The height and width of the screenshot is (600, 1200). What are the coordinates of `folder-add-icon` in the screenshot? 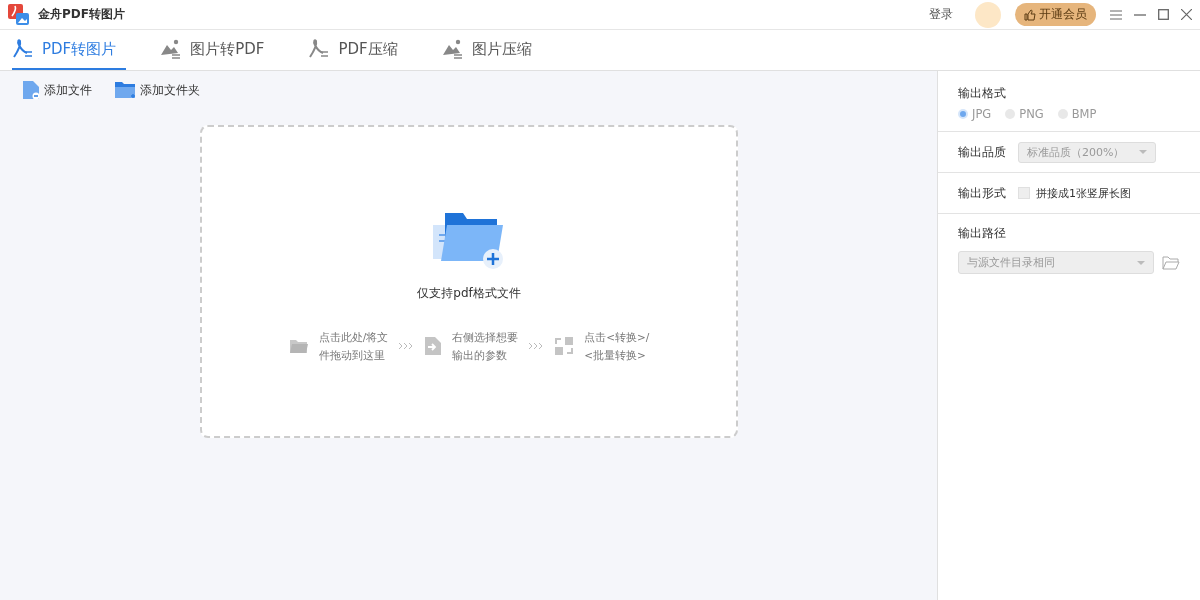 It's located at (469, 242).